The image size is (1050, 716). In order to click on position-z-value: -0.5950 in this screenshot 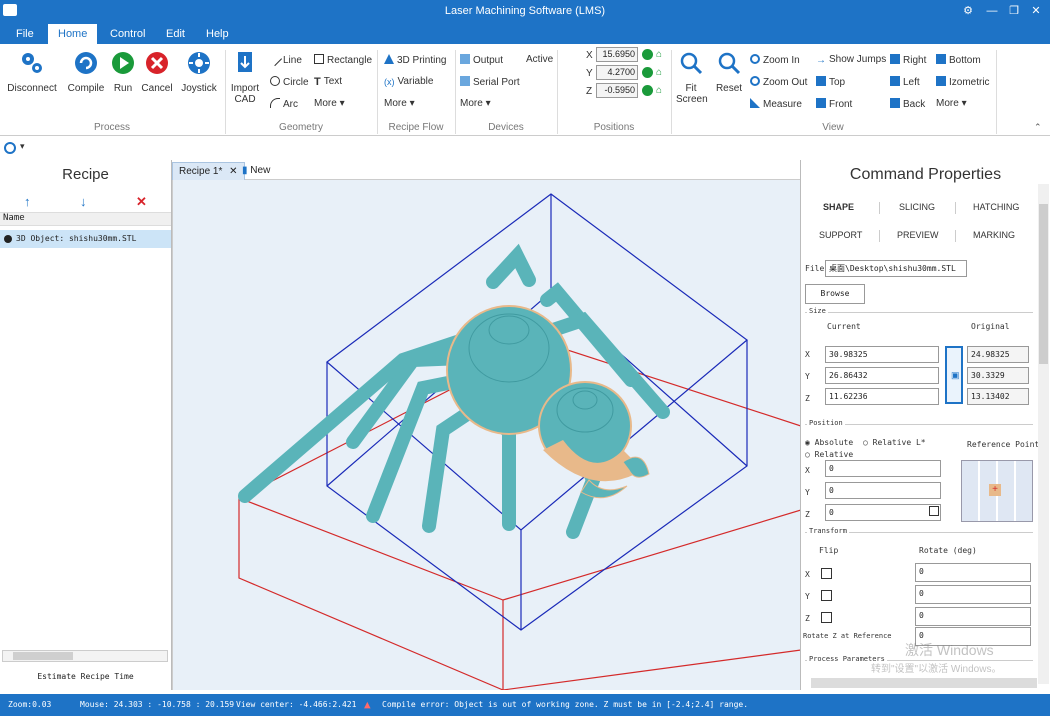, I will do `click(617, 90)`.